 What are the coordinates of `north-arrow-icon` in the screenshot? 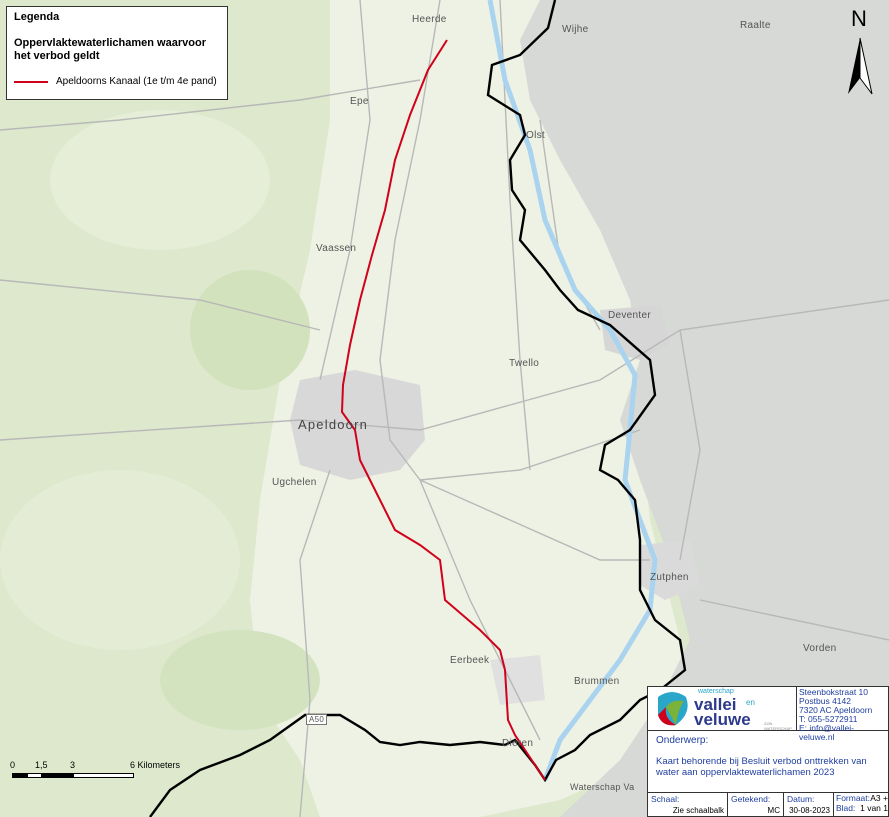 It's located at (860, 66).